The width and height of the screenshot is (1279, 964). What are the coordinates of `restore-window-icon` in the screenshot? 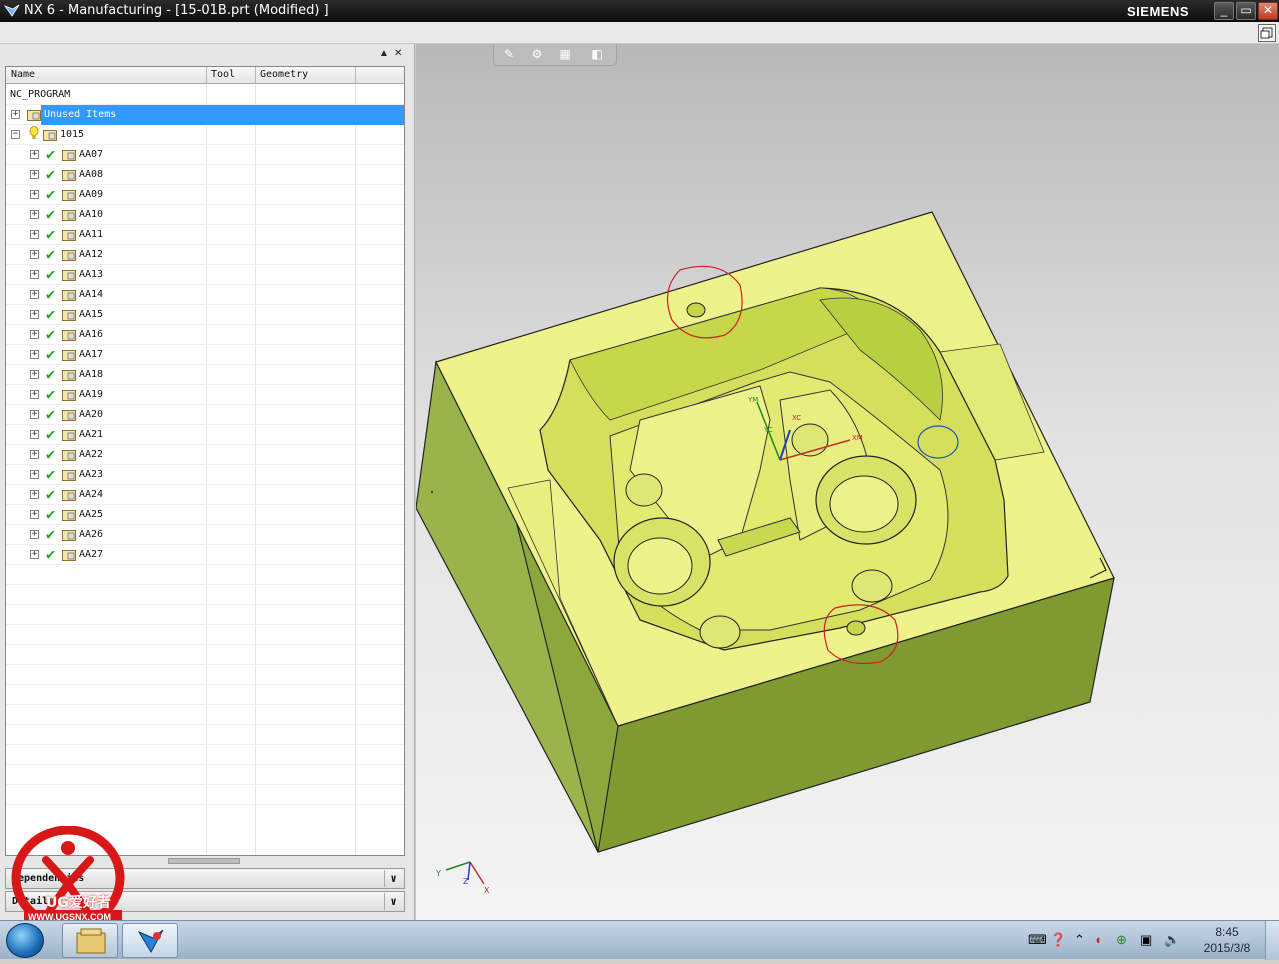 It's located at (1267, 33).